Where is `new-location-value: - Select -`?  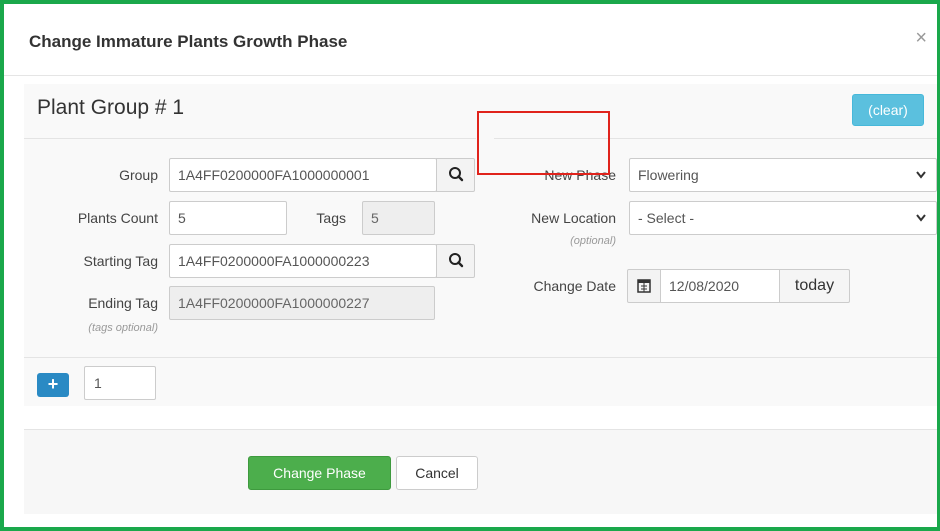 new-location-value: - Select - is located at coordinates (666, 218).